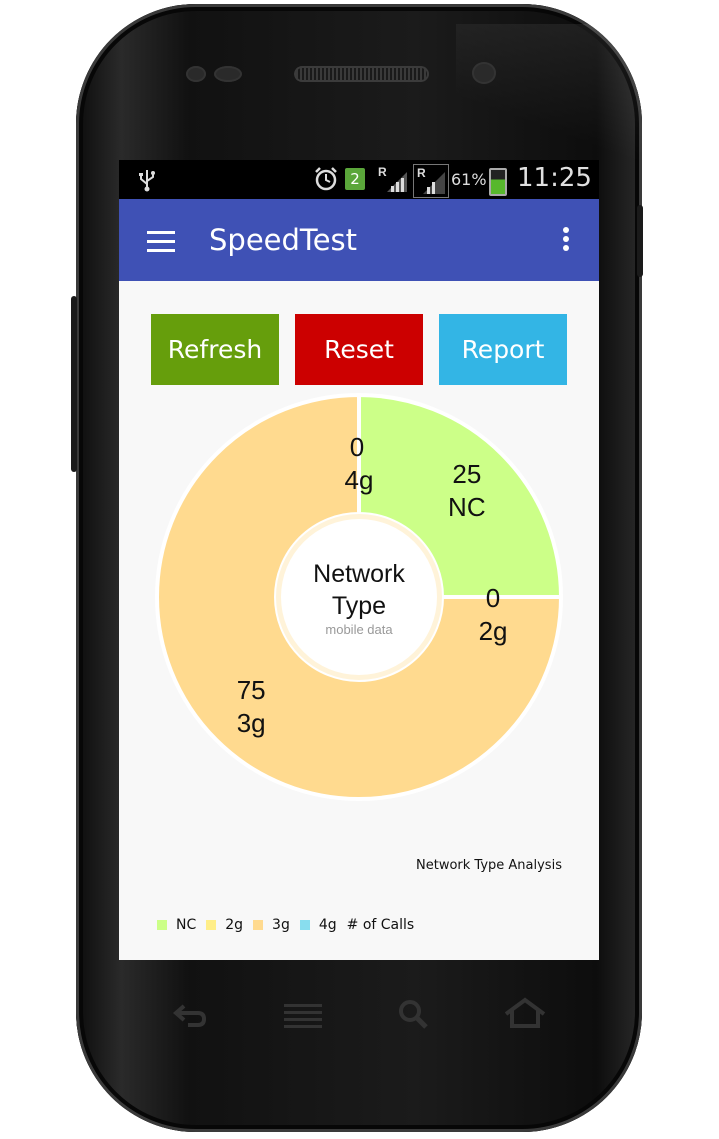 The image size is (719, 1139). I want to click on center-title-line1: Network, so click(359, 574).